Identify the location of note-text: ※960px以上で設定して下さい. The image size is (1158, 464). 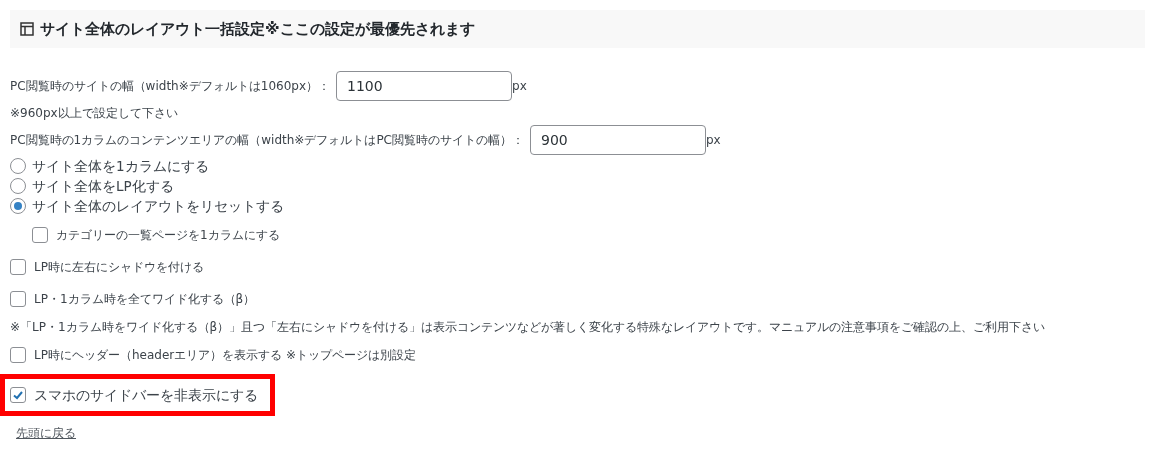
(94, 113).